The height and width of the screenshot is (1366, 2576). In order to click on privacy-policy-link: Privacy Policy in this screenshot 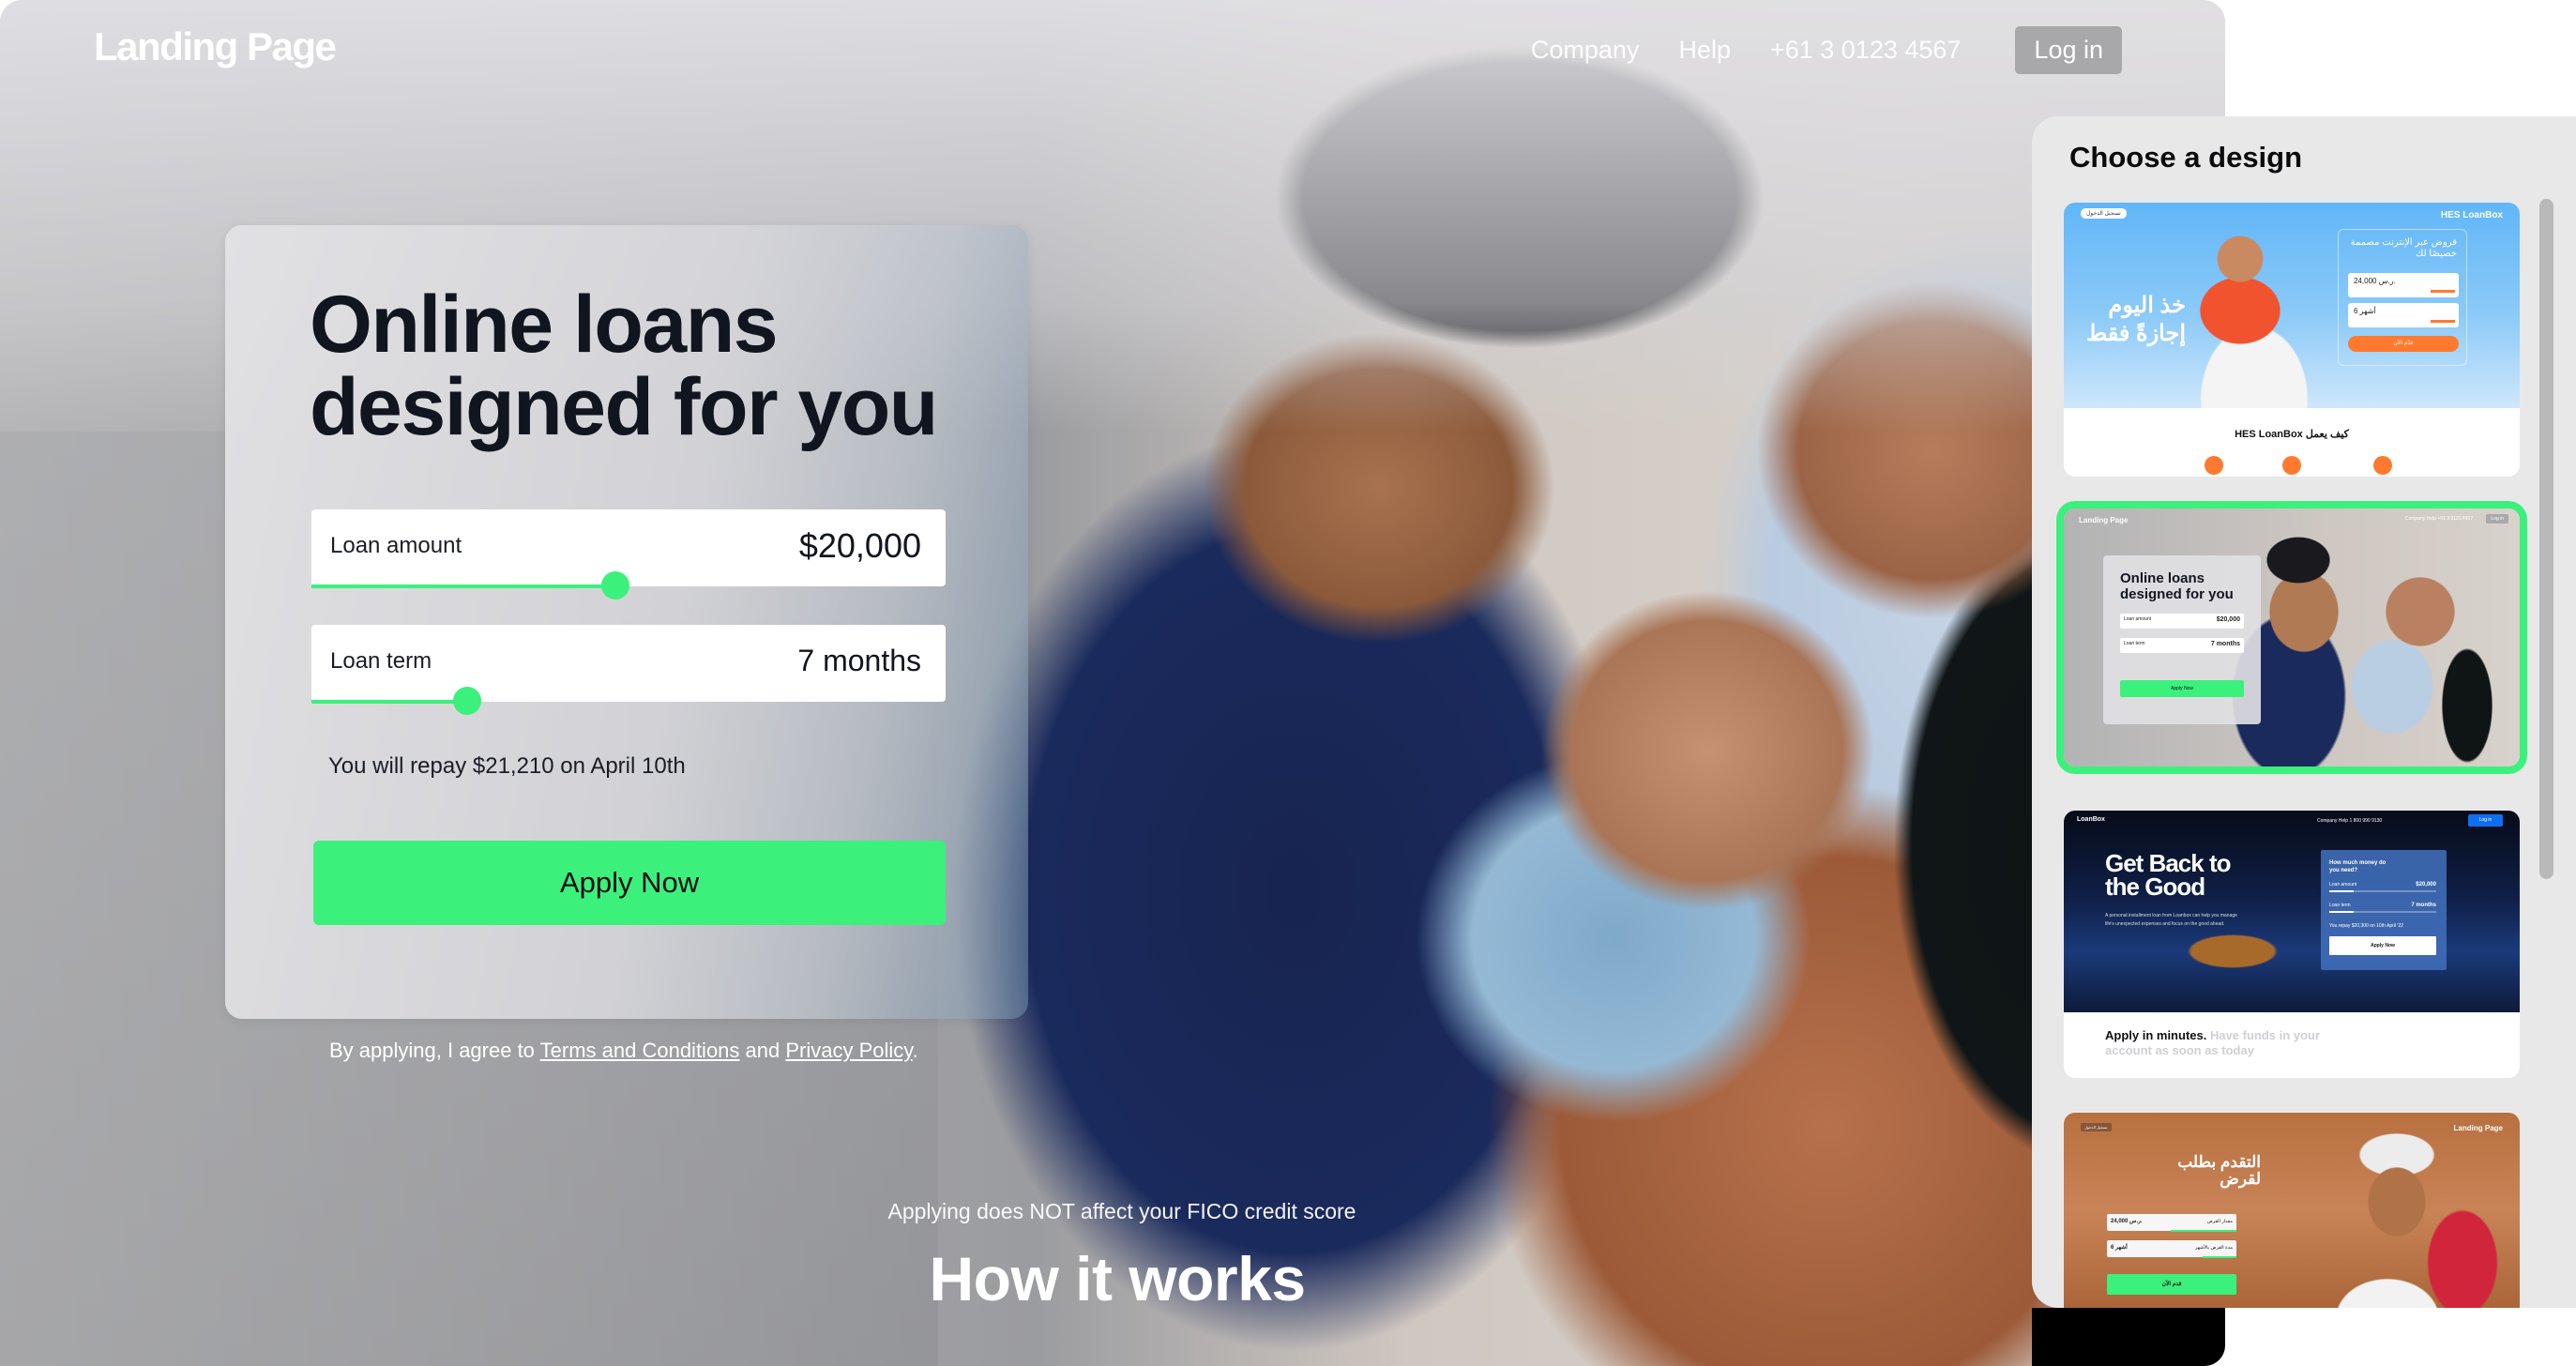, I will do `click(848, 1050)`.